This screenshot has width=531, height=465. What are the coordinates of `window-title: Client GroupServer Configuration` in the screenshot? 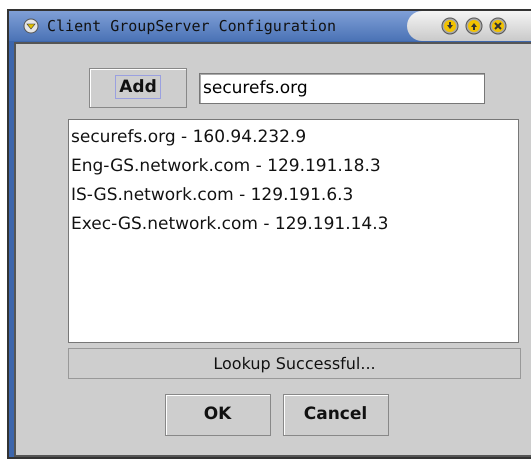 It's located at (191, 26).